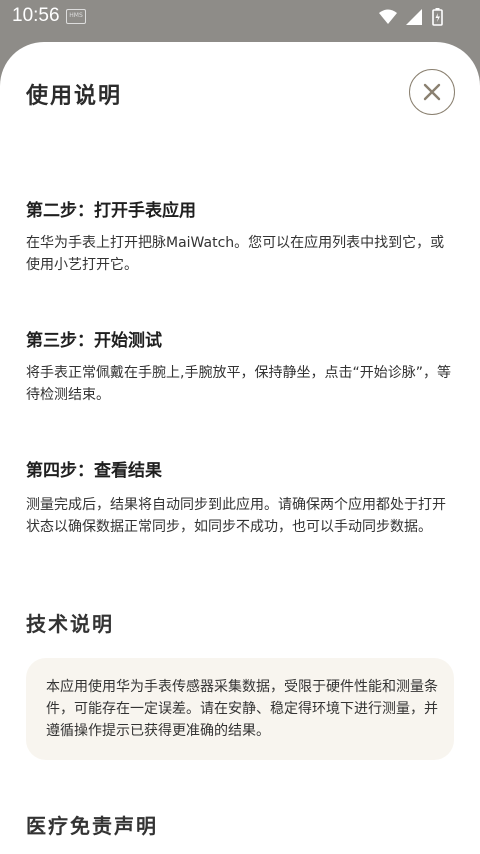 This screenshot has width=480, height=854. What do you see at coordinates (76, 16) in the screenshot?
I see `hms-badge-icon: HMS` at bounding box center [76, 16].